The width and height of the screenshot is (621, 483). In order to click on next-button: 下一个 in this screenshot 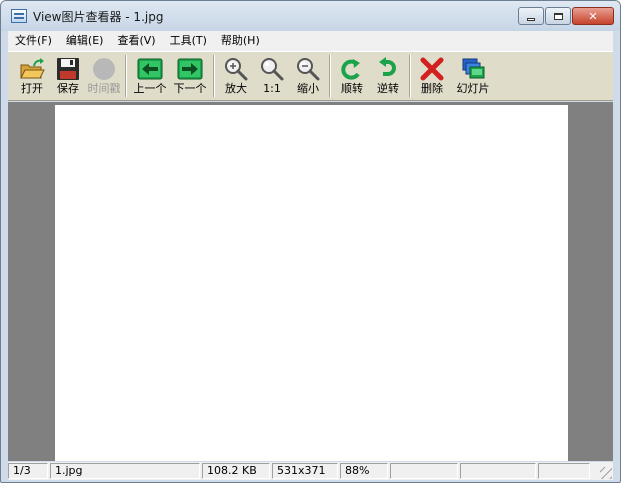, I will do `click(190, 76)`.